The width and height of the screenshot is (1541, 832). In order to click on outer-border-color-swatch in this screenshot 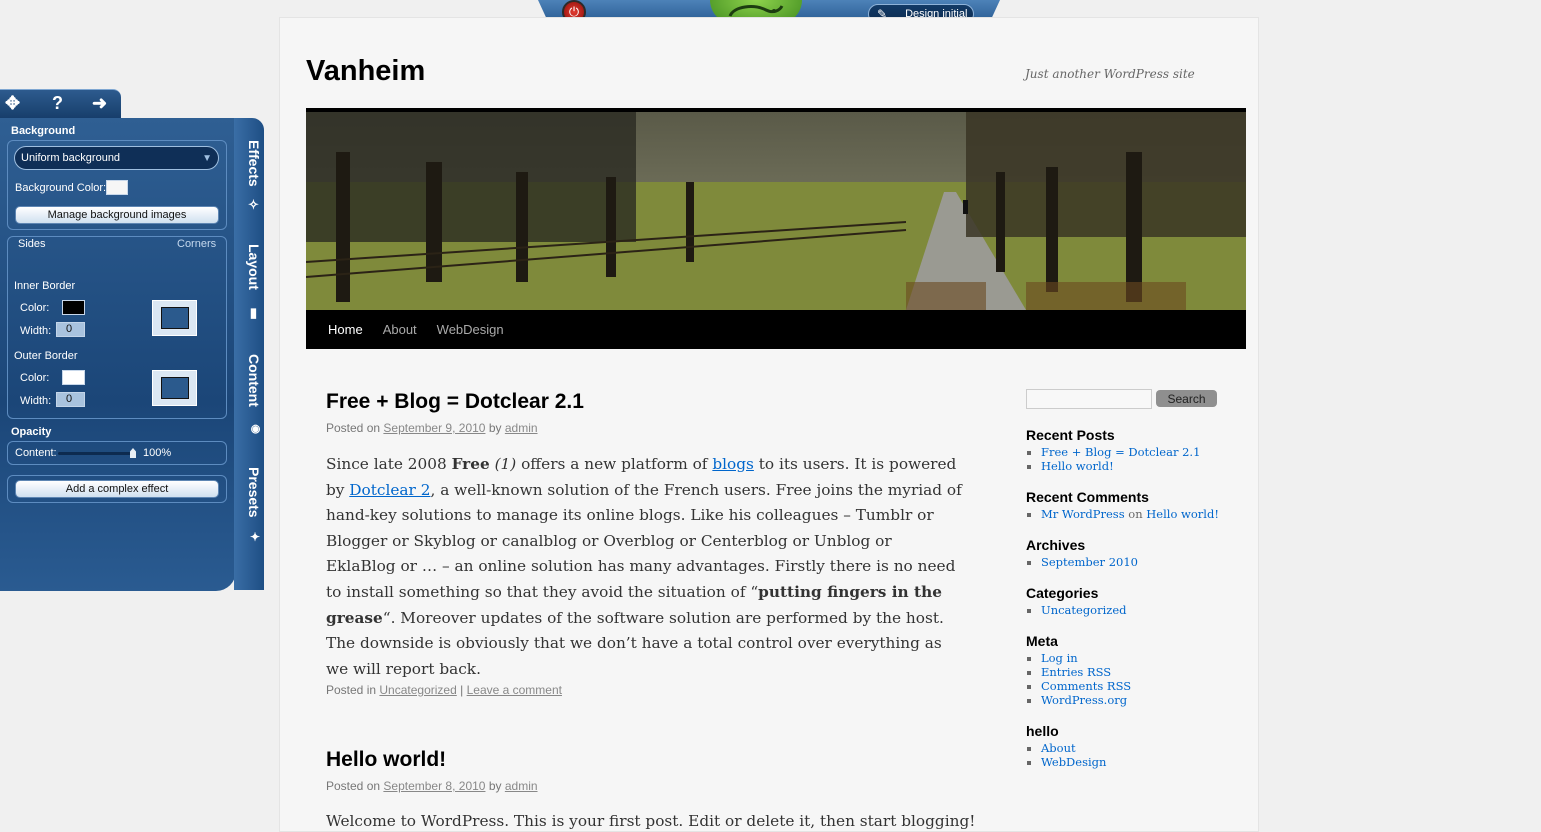, I will do `click(73, 377)`.